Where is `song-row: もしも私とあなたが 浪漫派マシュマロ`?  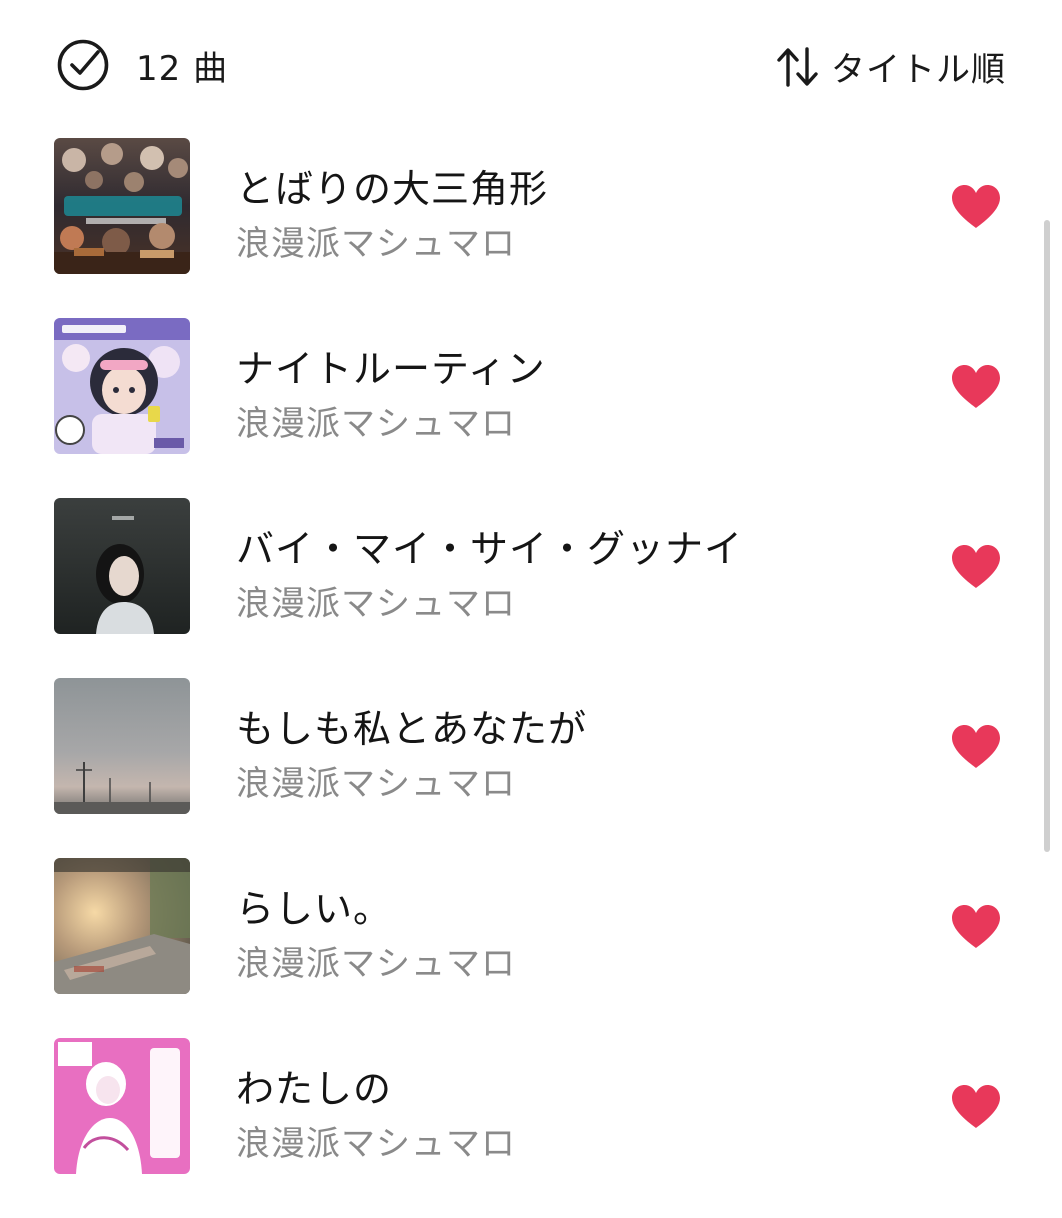
song-row: もしも私とあなたが 浪漫派マシュマロ is located at coordinates (520, 768).